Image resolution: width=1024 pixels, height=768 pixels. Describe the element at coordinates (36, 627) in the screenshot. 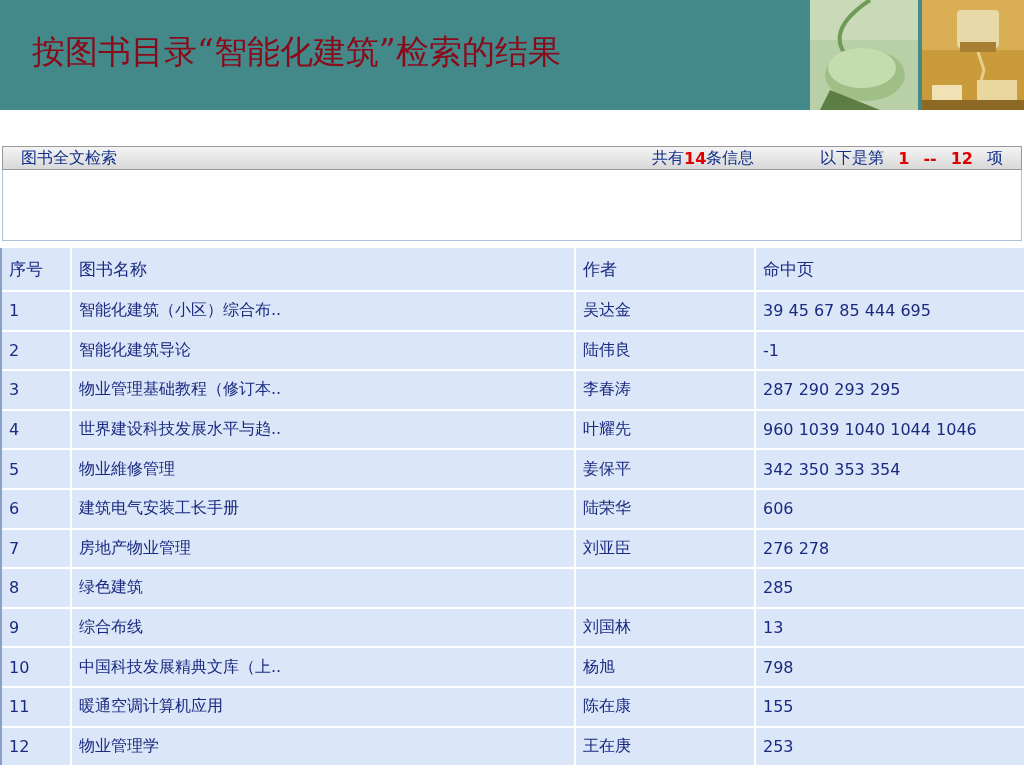

I see `table-cell: 9` at that location.